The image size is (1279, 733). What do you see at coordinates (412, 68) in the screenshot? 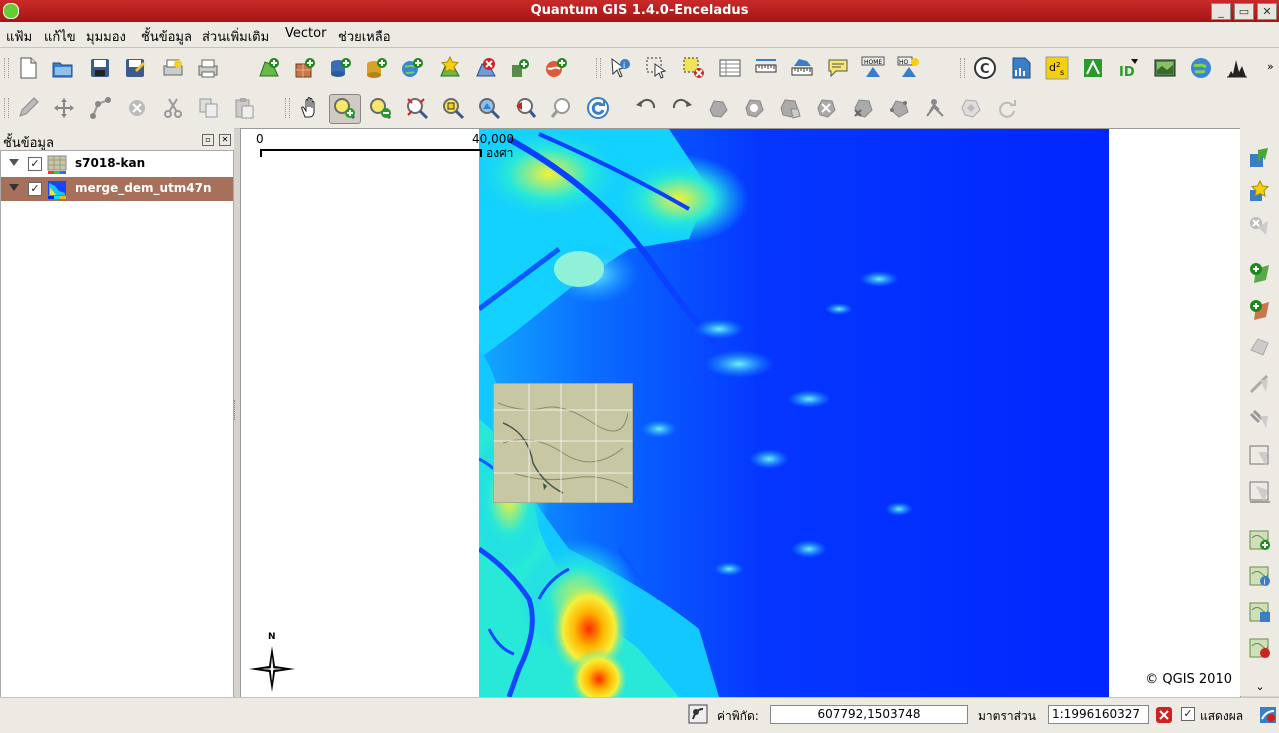
I see `add-wms-layer-icon` at bounding box center [412, 68].